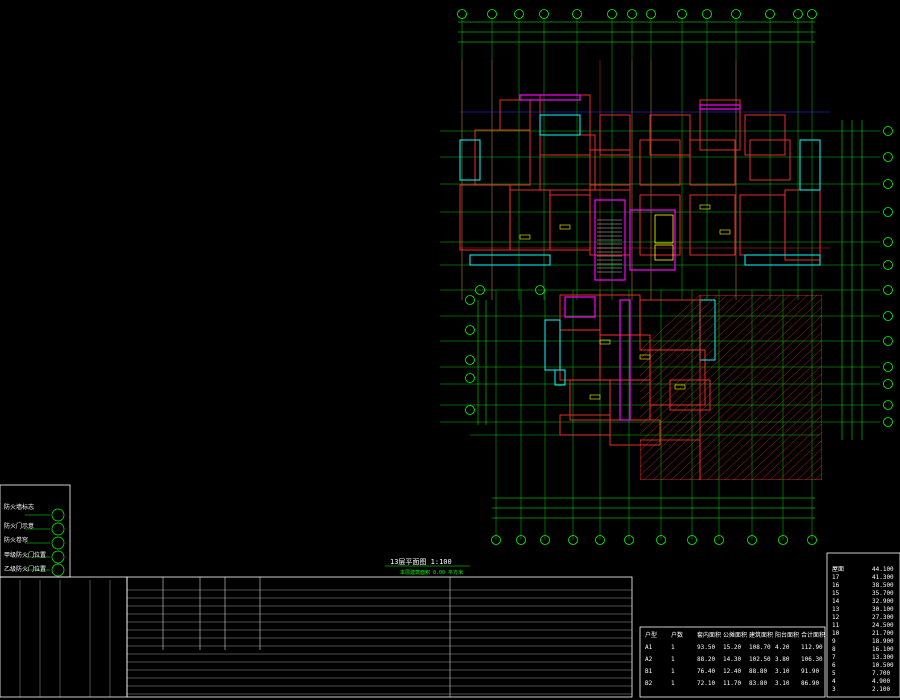  Describe the element at coordinates (836, 577) in the screenshot. I see `level-row-cell: 17` at that location.